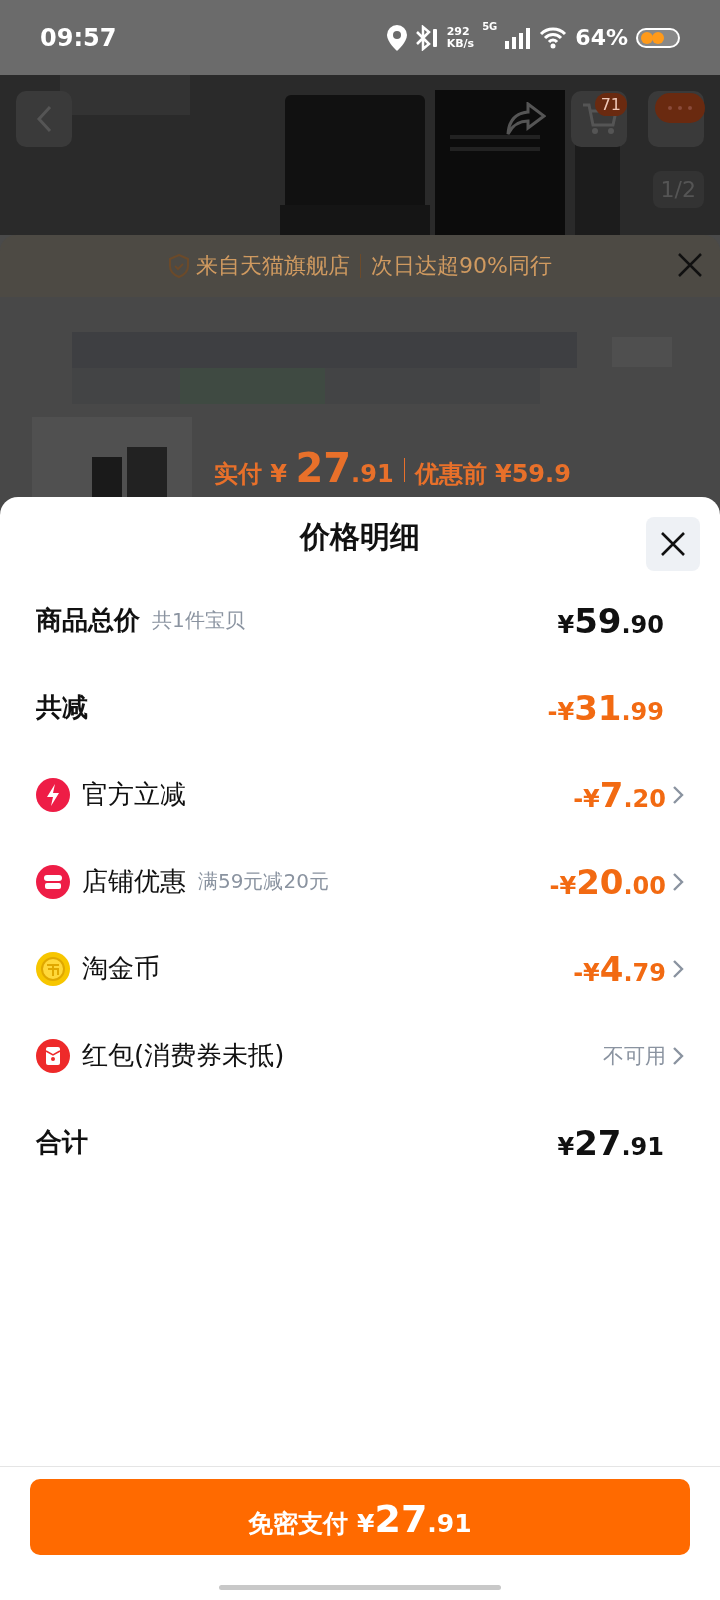 This screenshot has height=1600, width=720. I want to click on store-banner-text: 来自天猫旗舰店, so click(273, 266).